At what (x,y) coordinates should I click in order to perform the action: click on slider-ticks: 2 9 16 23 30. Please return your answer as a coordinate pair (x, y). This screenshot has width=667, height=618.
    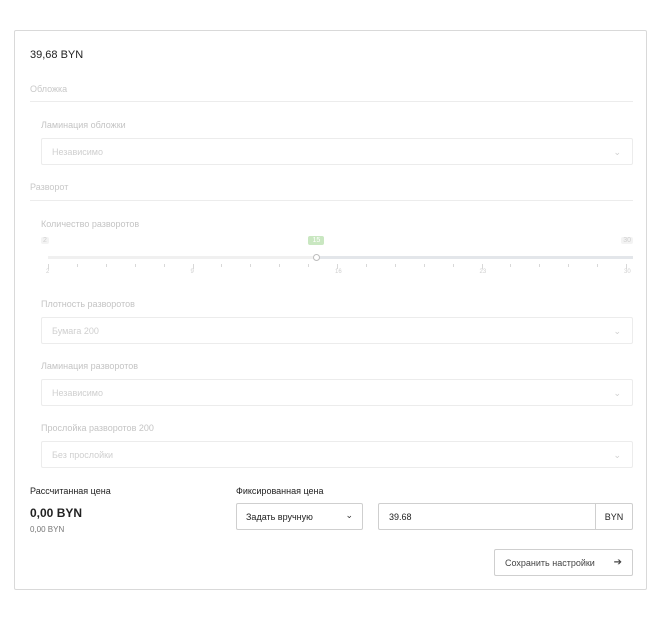
    Looking at the image, I should click on (338, 270).